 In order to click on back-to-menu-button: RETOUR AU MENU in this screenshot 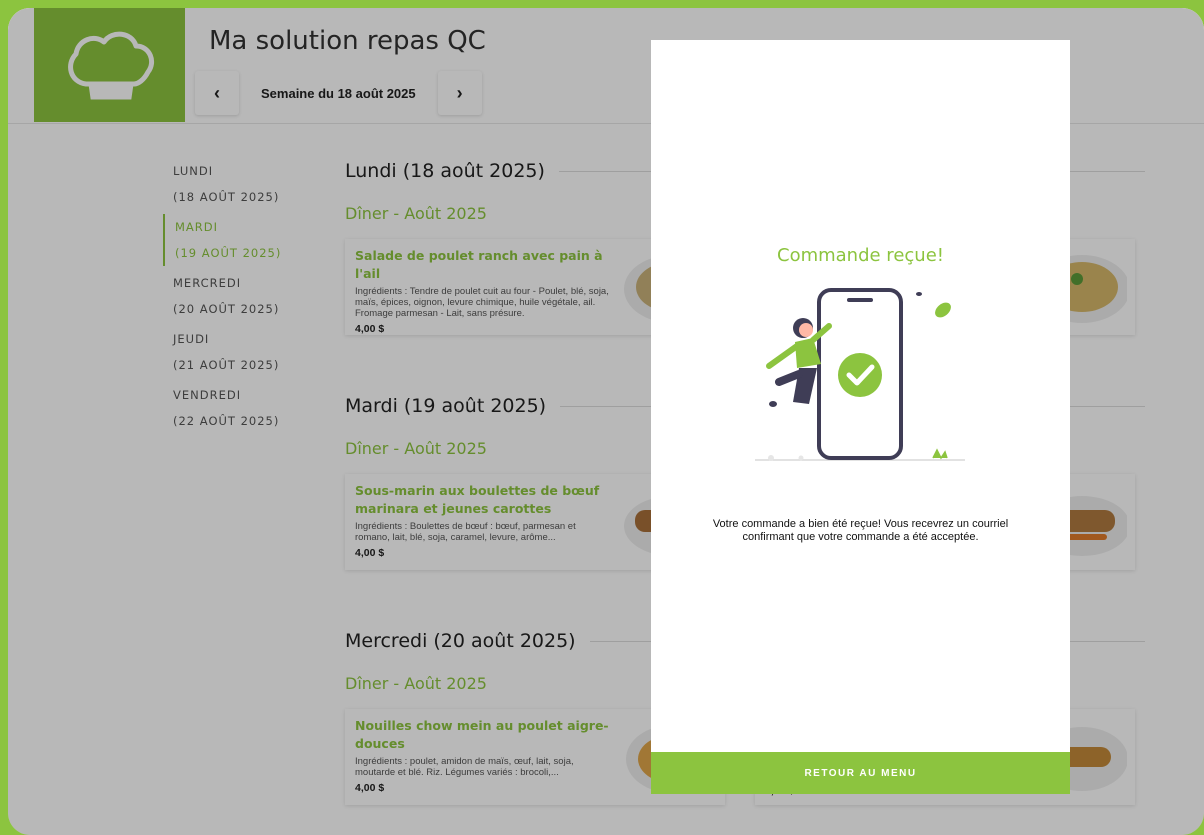, I will do `click(860, 773)`.